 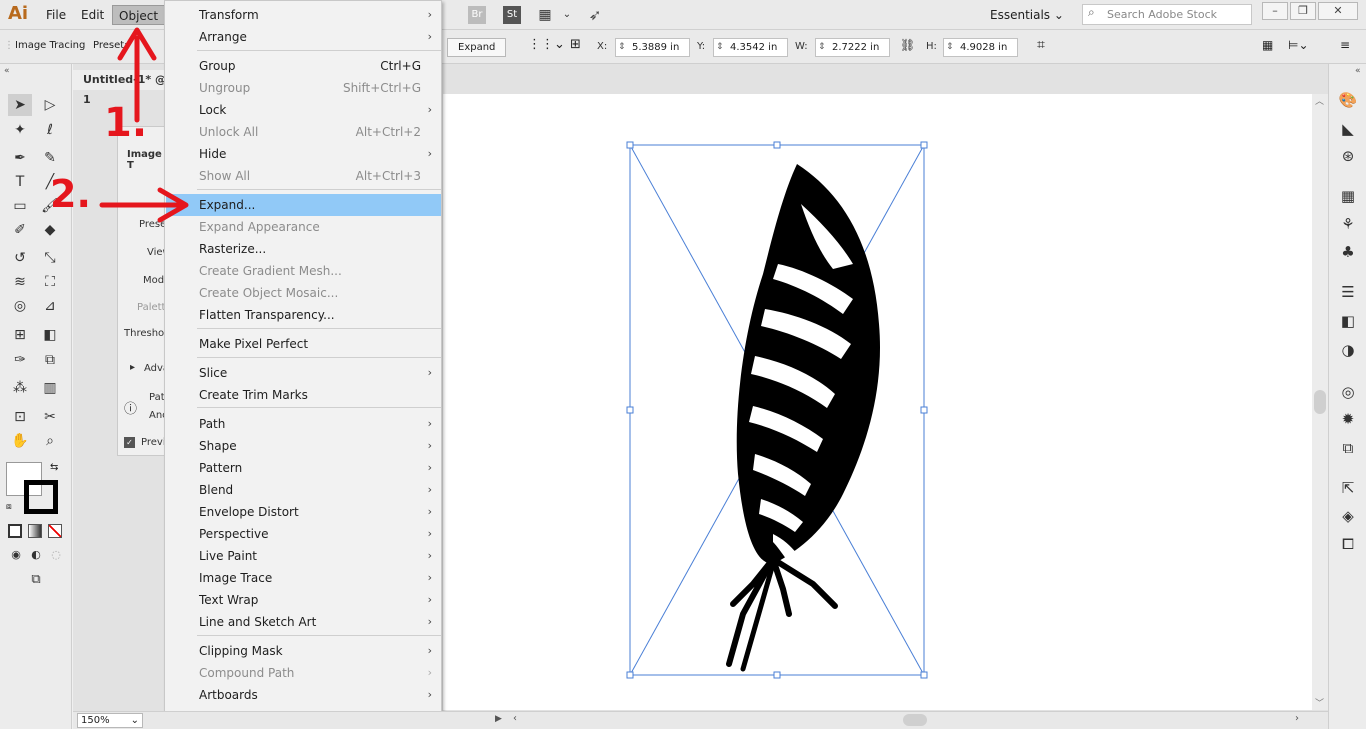 I want to click on annotation-step-1: 1., so click(x=126, y=123).